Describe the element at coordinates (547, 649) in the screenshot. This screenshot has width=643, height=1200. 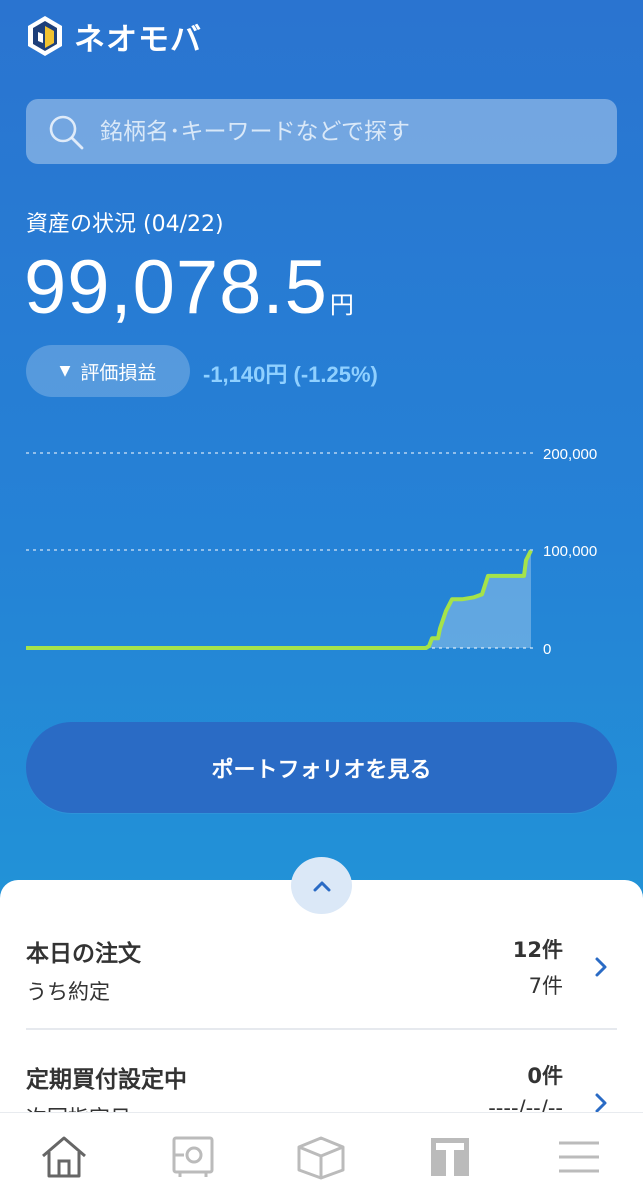
I see `y-tick-0: 0` at that location.